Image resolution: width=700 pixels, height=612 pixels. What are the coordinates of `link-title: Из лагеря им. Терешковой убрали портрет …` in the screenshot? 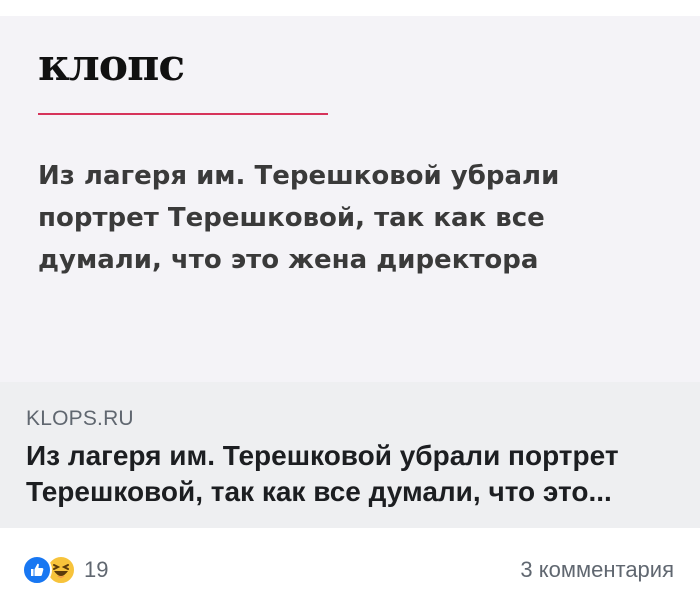 It's located at (346, 474).